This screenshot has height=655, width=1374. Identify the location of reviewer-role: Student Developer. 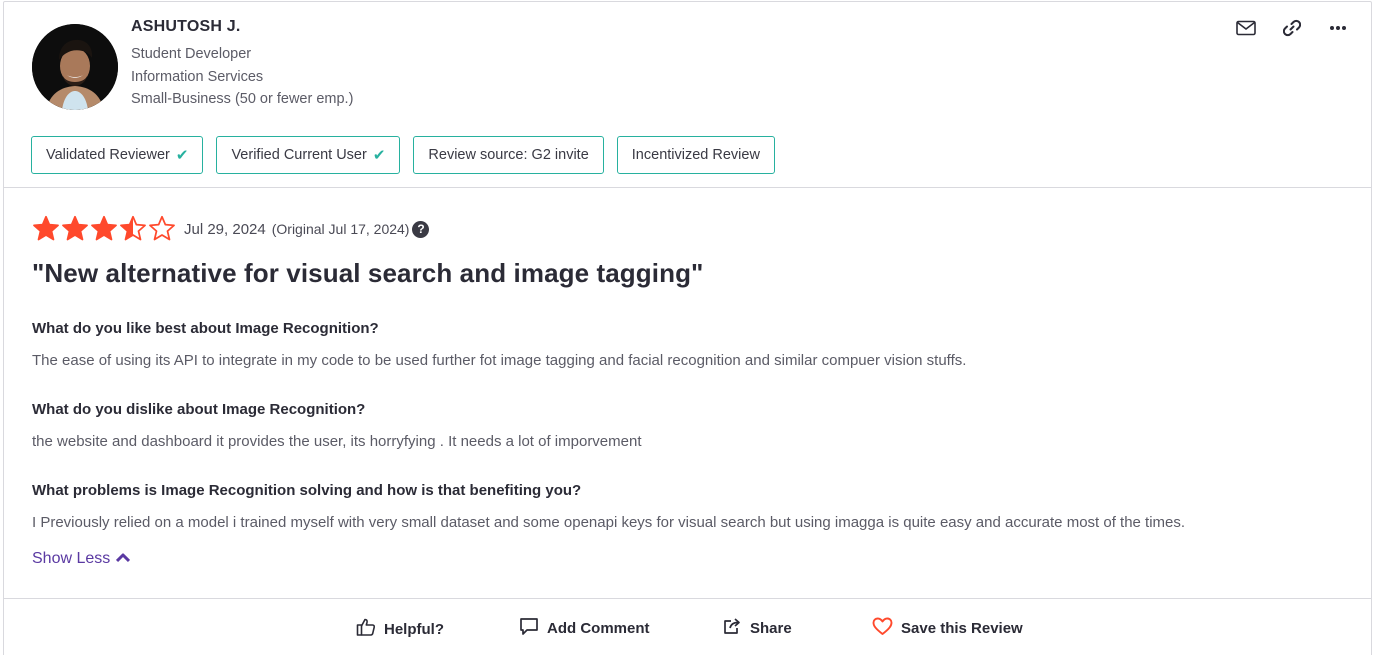
(191, 54).